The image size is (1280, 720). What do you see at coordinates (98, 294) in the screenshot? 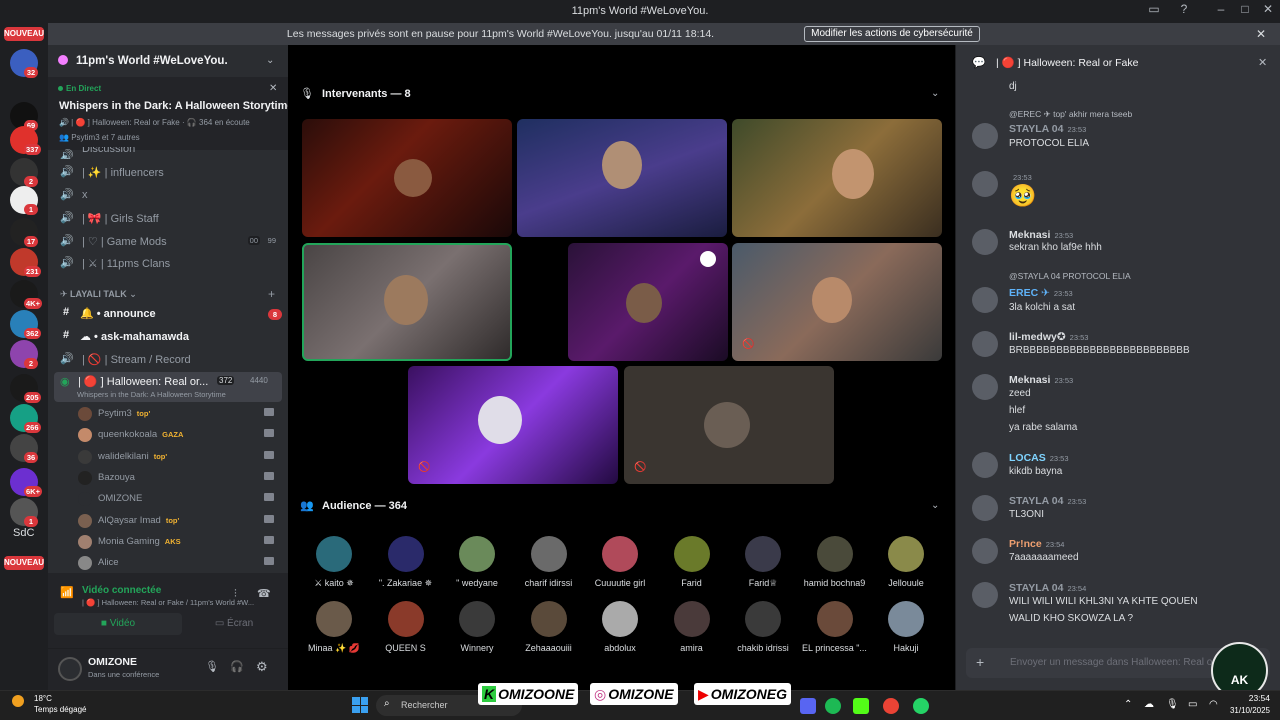
I see `category-layali-talk: ✈ LAYALI TALK ⌄` at bounding box center [98, 294].